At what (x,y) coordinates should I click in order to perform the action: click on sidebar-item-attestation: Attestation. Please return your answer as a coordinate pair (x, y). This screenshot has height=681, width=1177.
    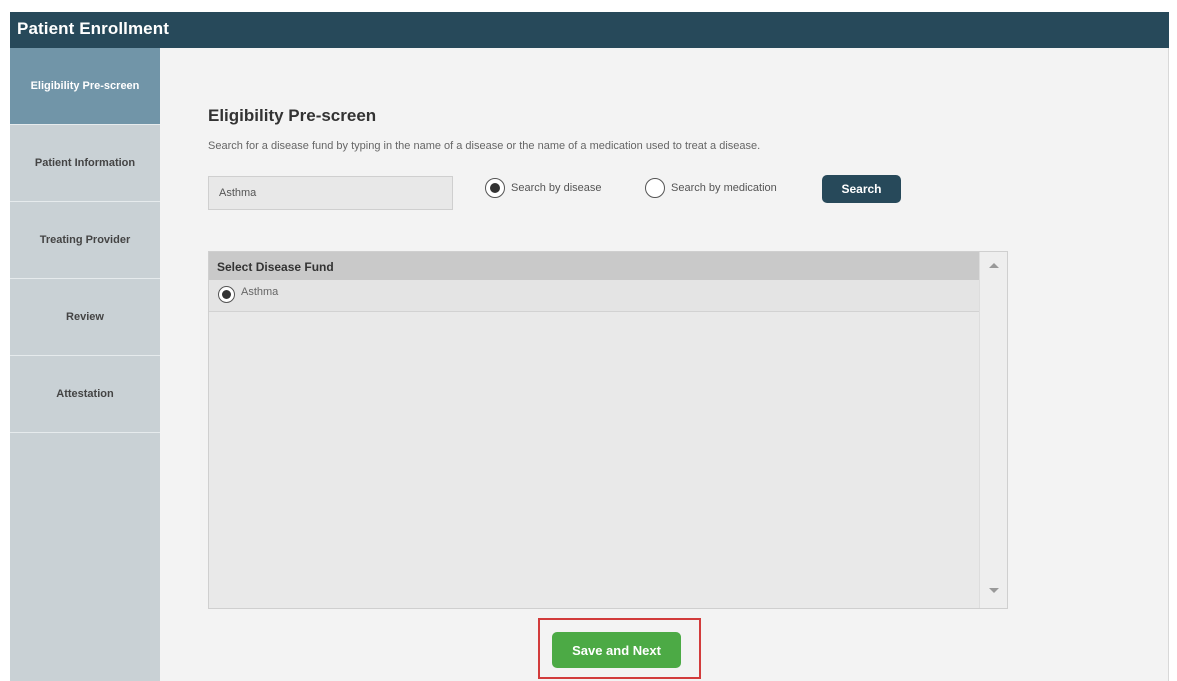
    Looking at the image, I should click on (85, 394).